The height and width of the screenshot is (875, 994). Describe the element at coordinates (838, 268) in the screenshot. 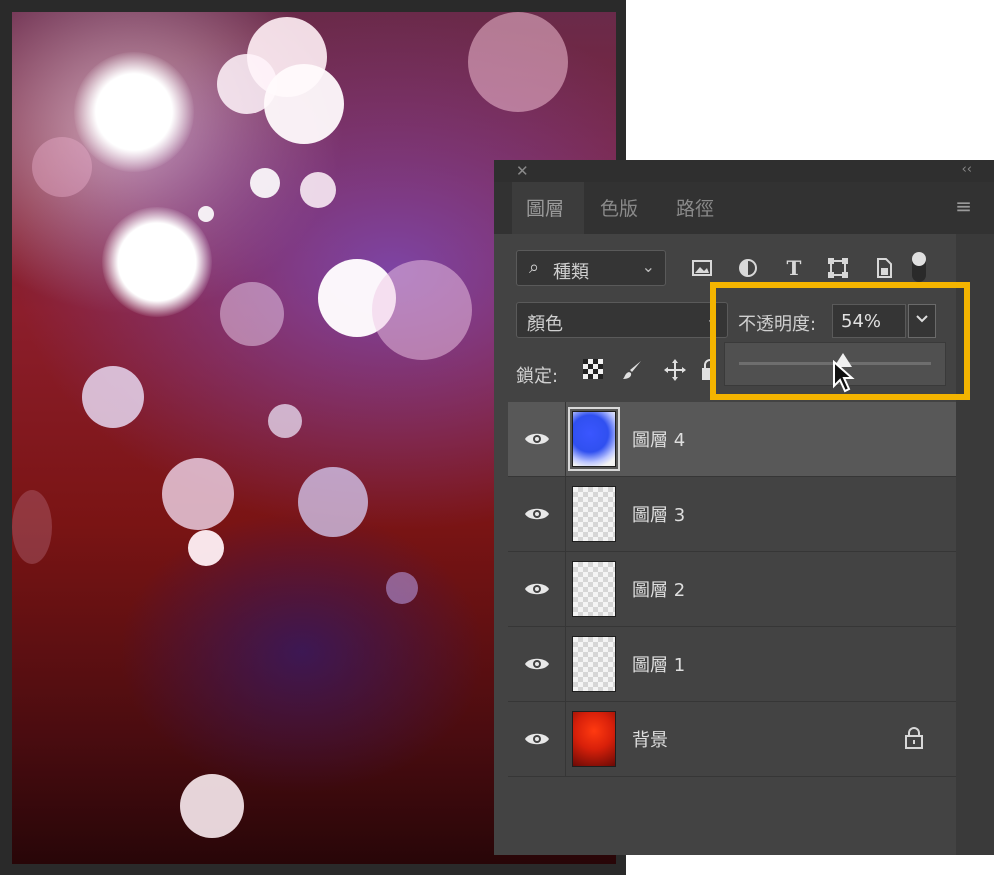

I see `shape-filter-icon` at that location.